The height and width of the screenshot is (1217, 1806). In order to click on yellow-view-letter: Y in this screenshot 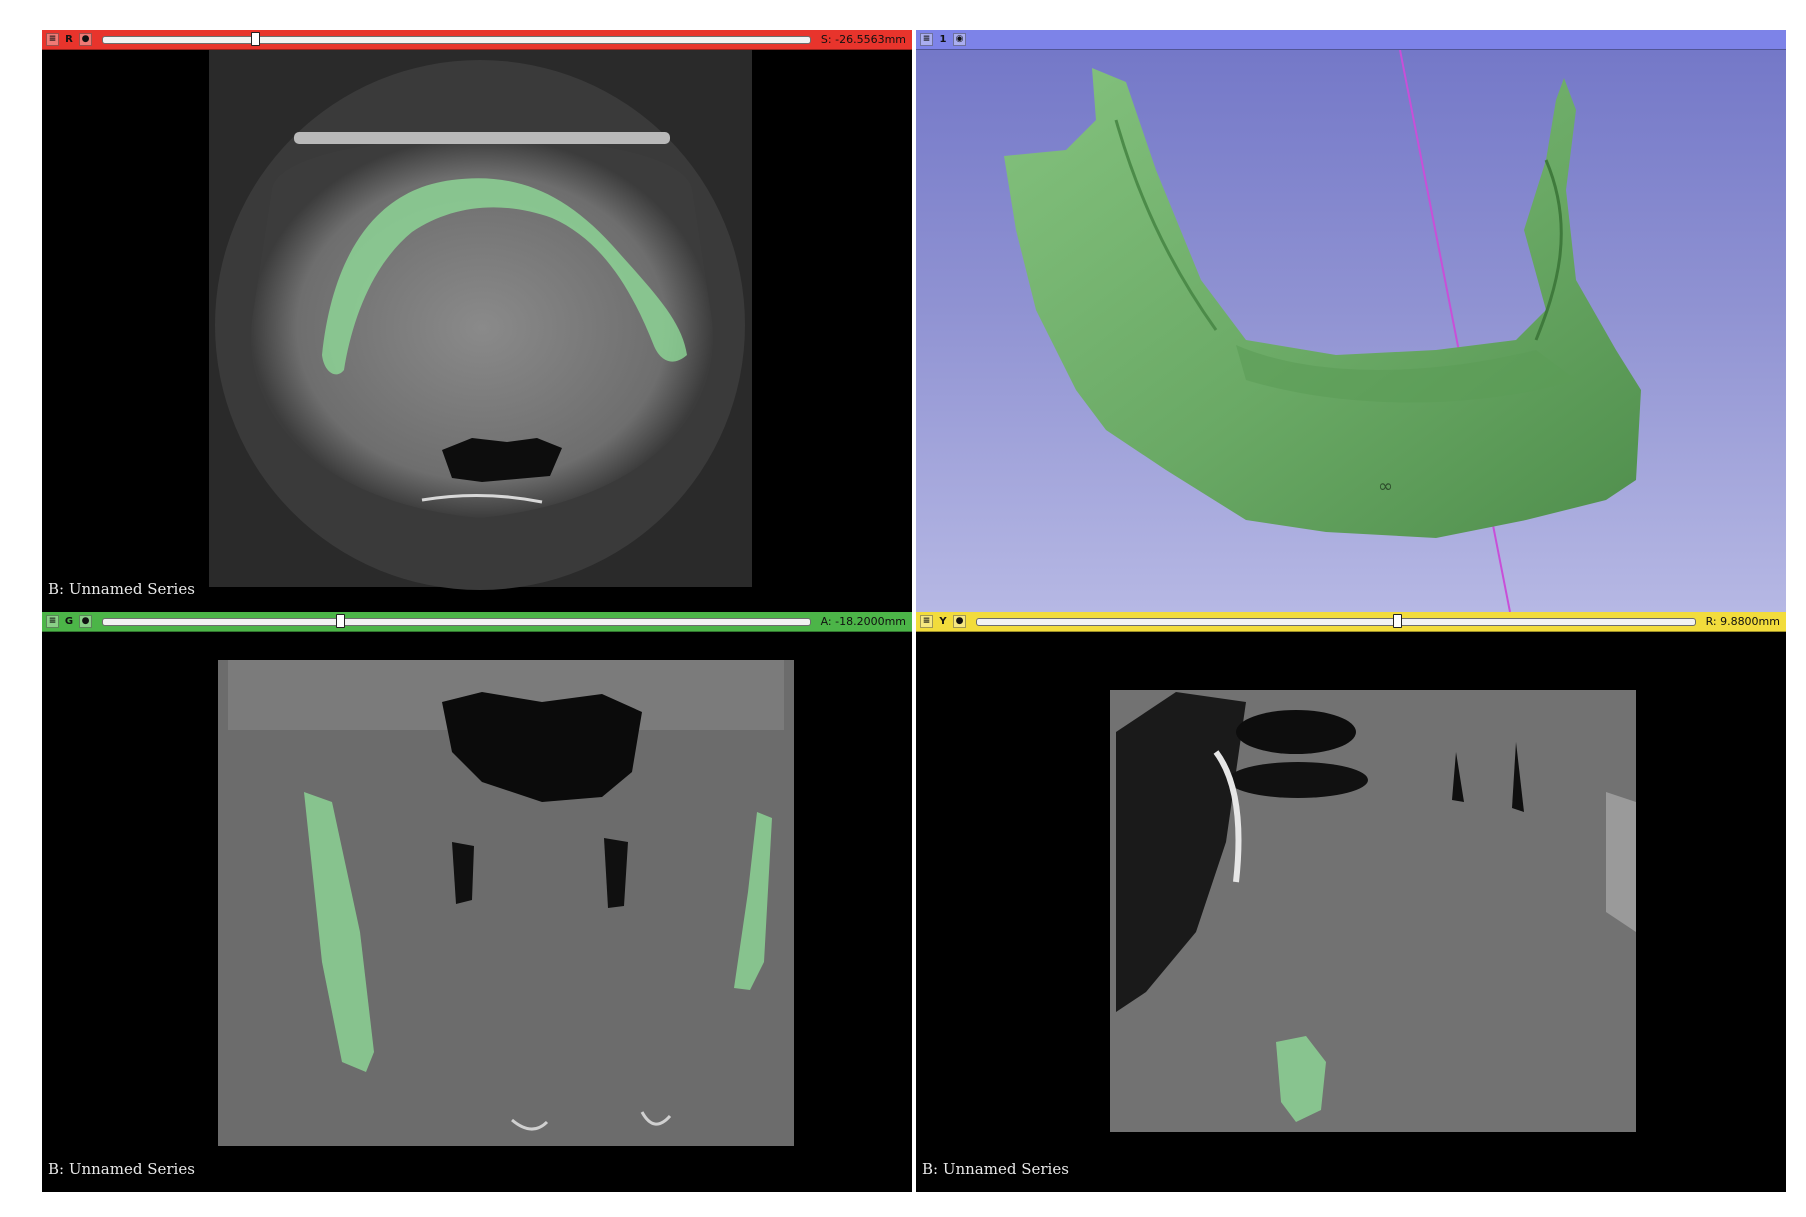, I will do `click(943, 621)`.